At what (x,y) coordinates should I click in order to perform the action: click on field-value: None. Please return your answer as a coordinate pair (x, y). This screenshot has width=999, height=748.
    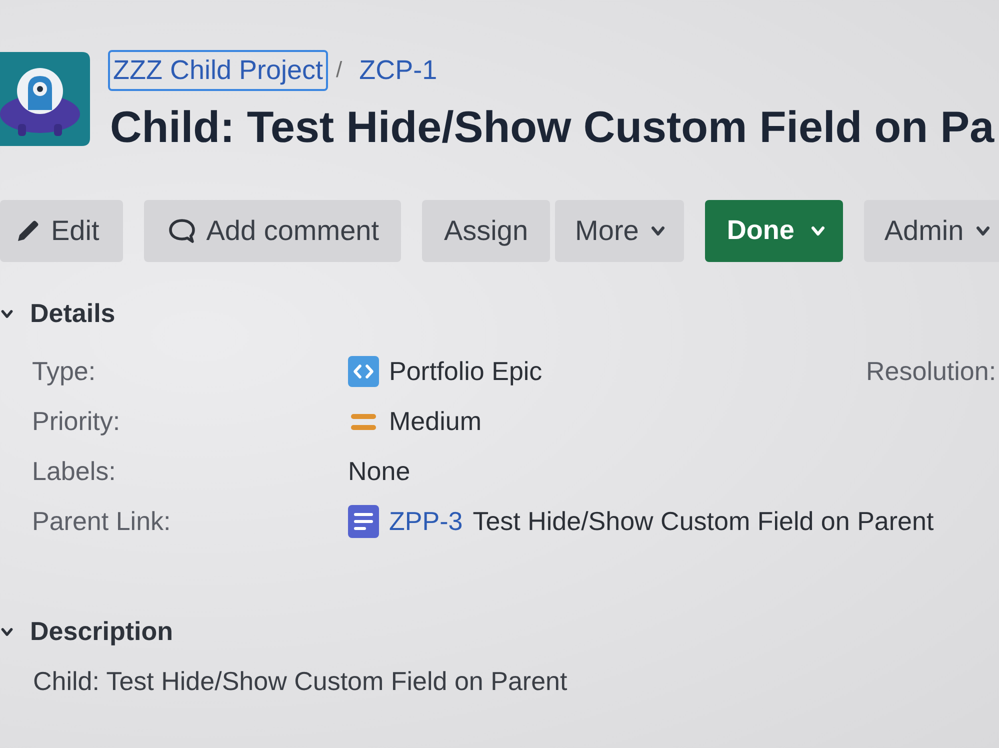
    Looking at the image, I should click on (379, 472).